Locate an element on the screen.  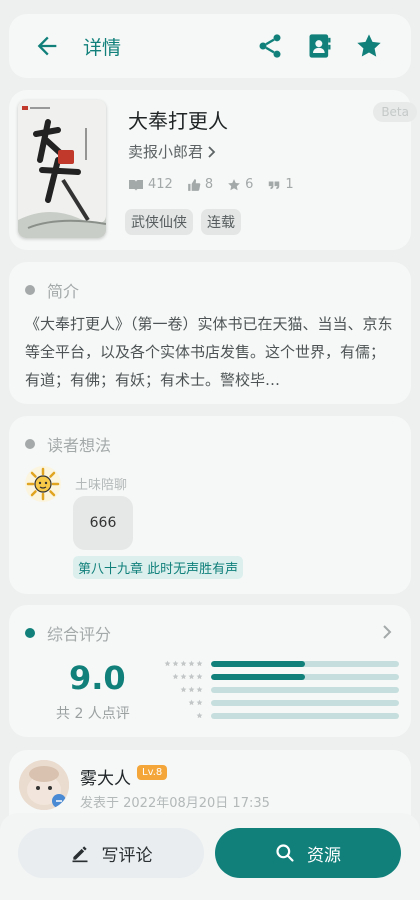
book-stats: 412 8 6 1 is located at coordinates (211, 184).